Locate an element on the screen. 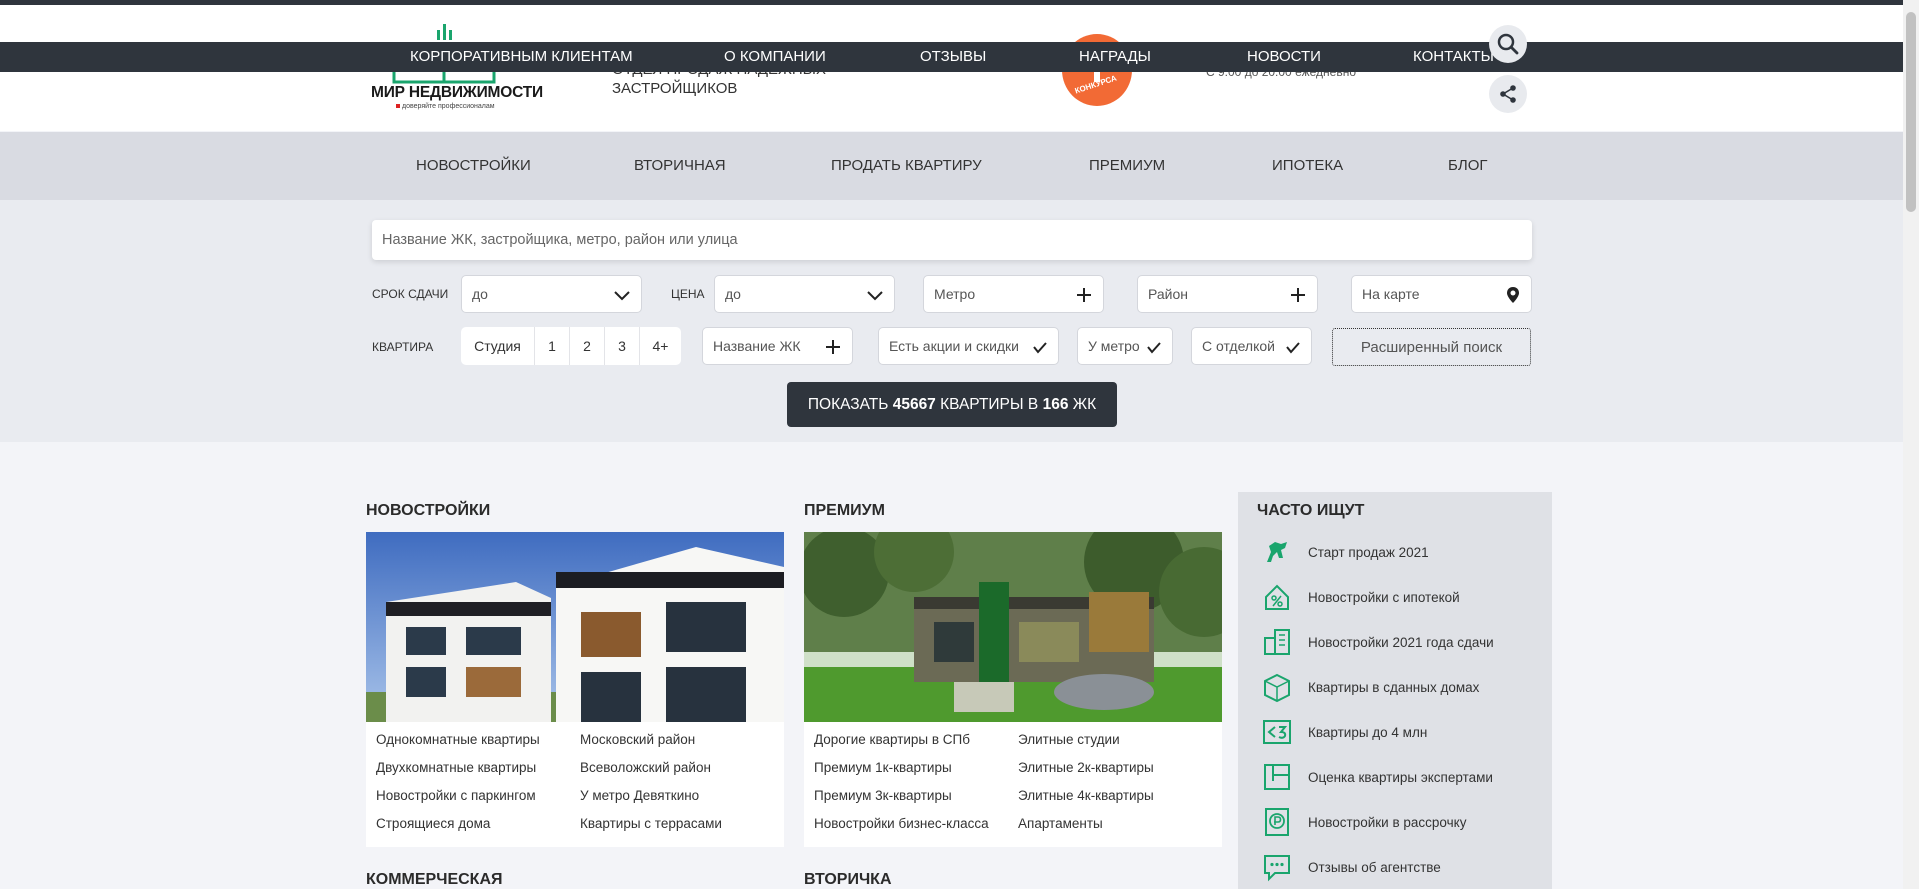 This screenshot has height=889, width=1919. link-new-4: Всеволожский район is located at coordinates (680, 767).